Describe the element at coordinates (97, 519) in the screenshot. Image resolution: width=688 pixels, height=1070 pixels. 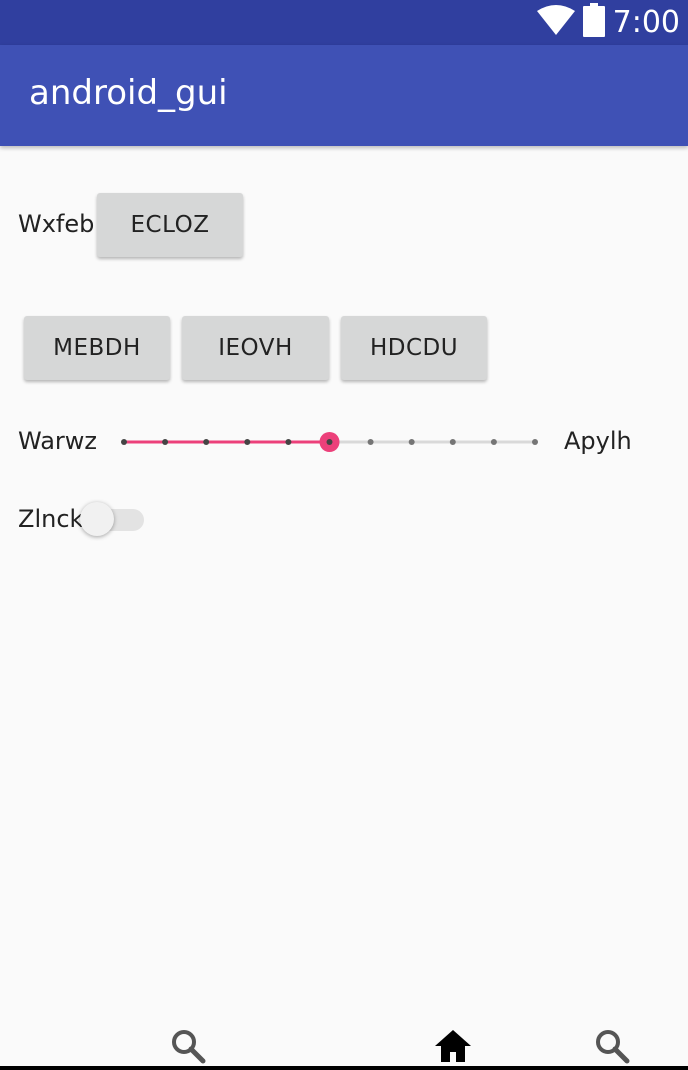
I see `switch-thumb` at that location.